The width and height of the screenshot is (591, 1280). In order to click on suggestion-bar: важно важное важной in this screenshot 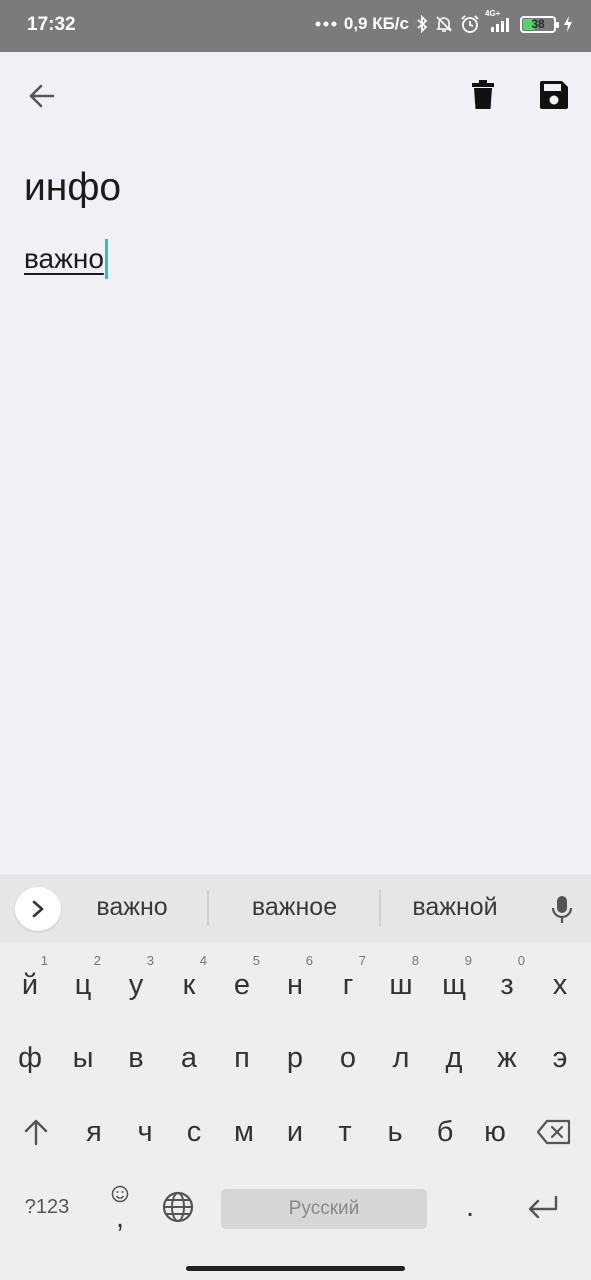, I will do `click(295, 908)`.